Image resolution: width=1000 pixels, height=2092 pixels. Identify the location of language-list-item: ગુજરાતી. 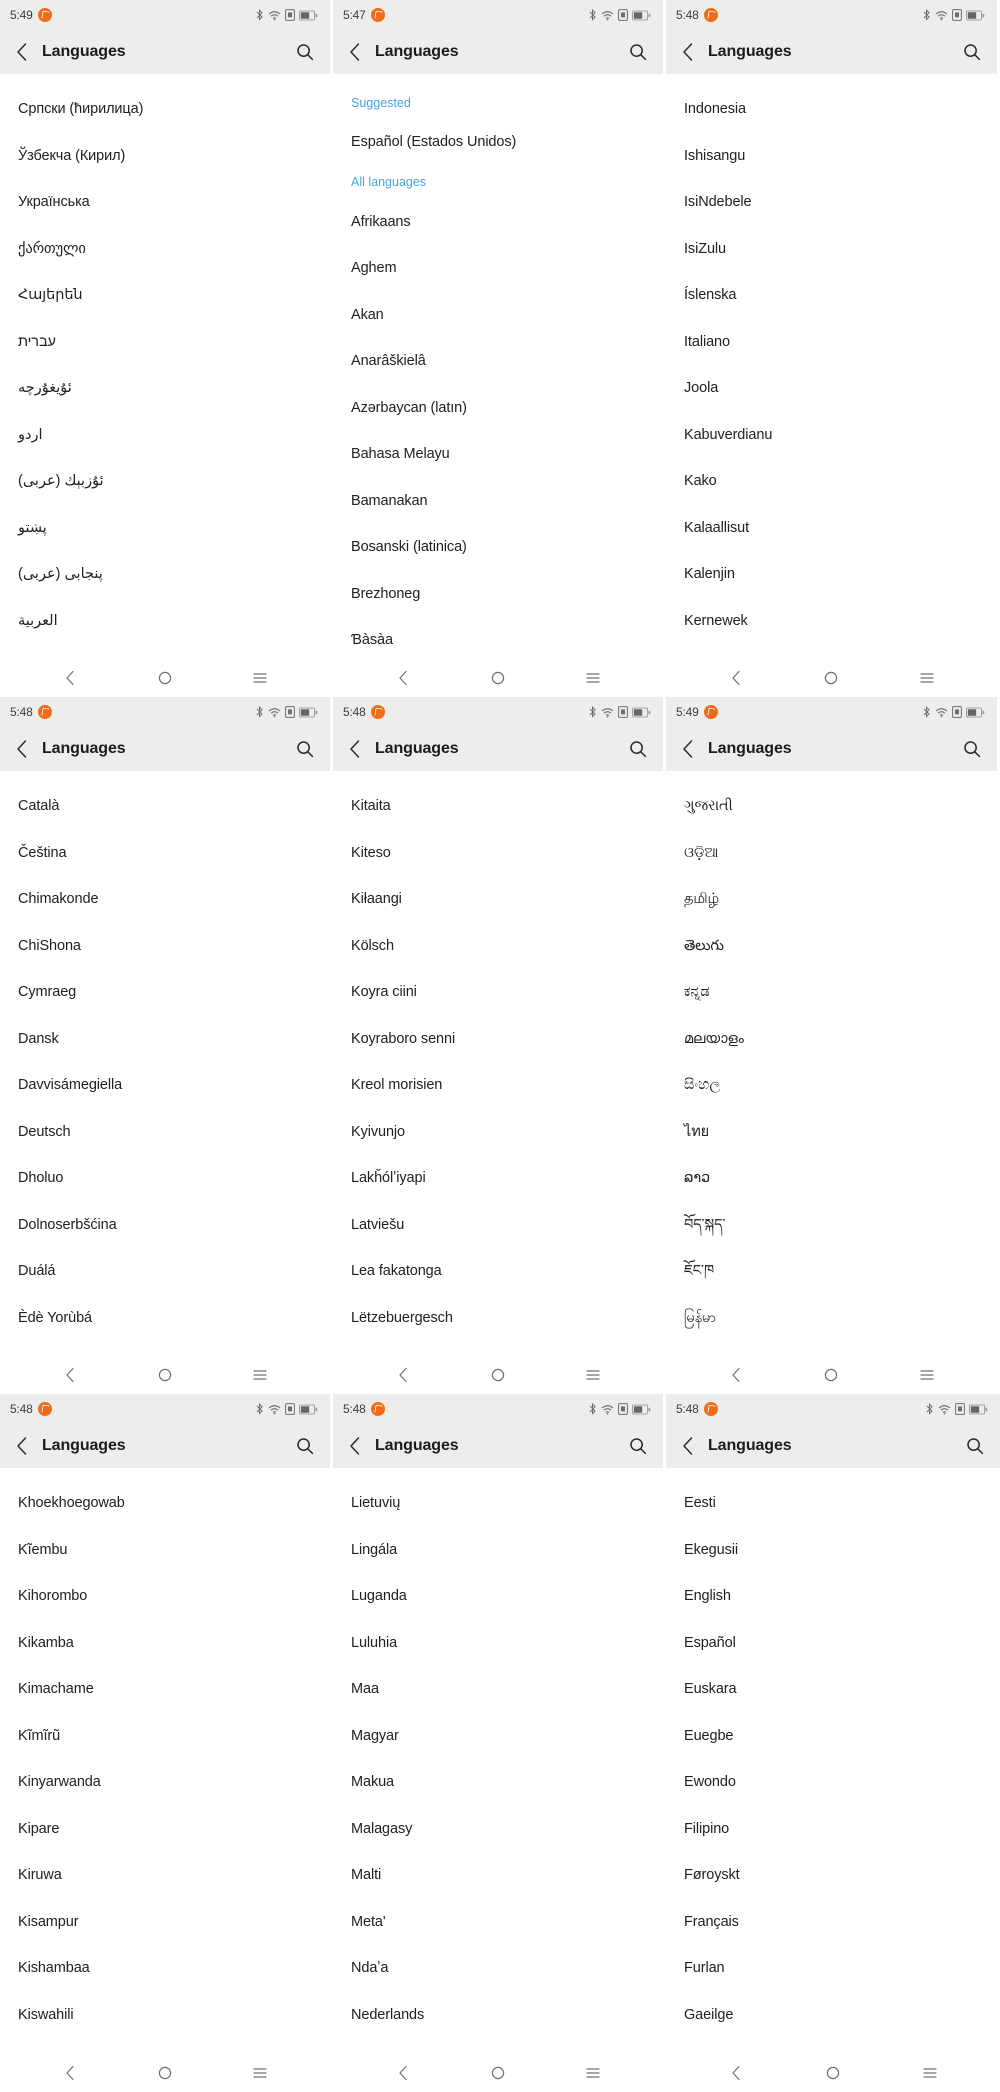
(831, 806).